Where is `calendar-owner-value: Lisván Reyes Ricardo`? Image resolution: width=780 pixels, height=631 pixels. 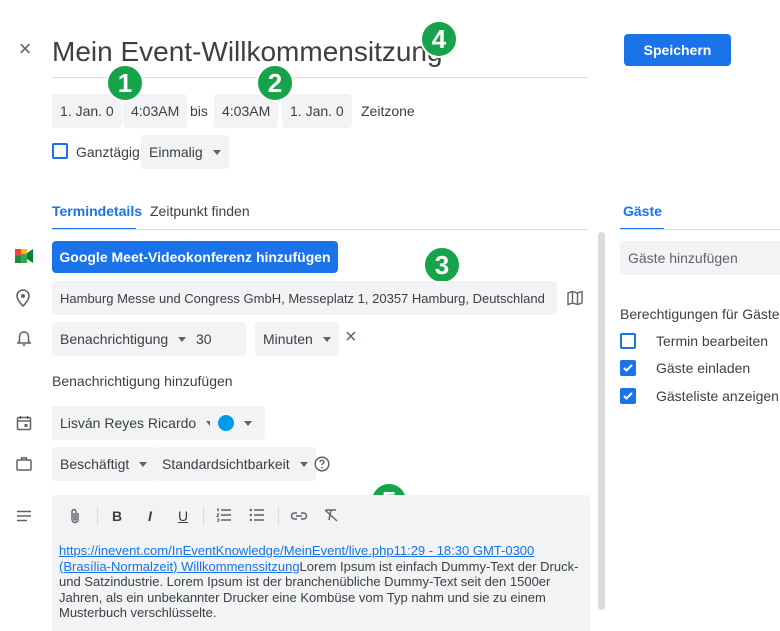
calendar-owner-value: Lisván Reyes Ricardo is located at coordinates (128, 423).